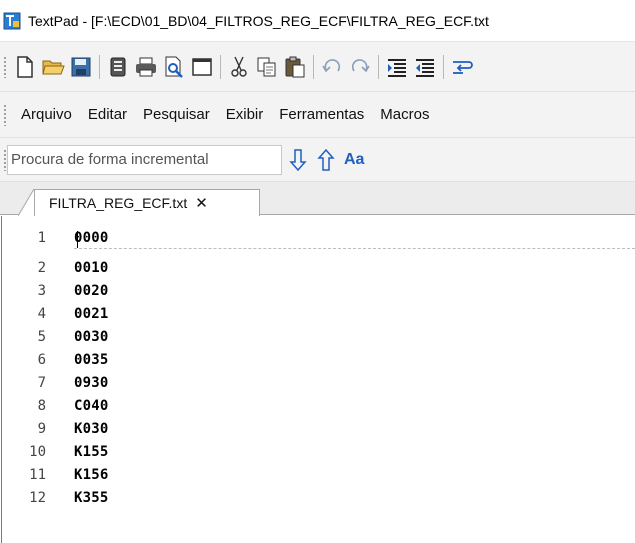 The height and width of the screenshot is (543, 635). I want to click on tab-label: FILTRA_REG_ECF.txt, so click(118, 203).